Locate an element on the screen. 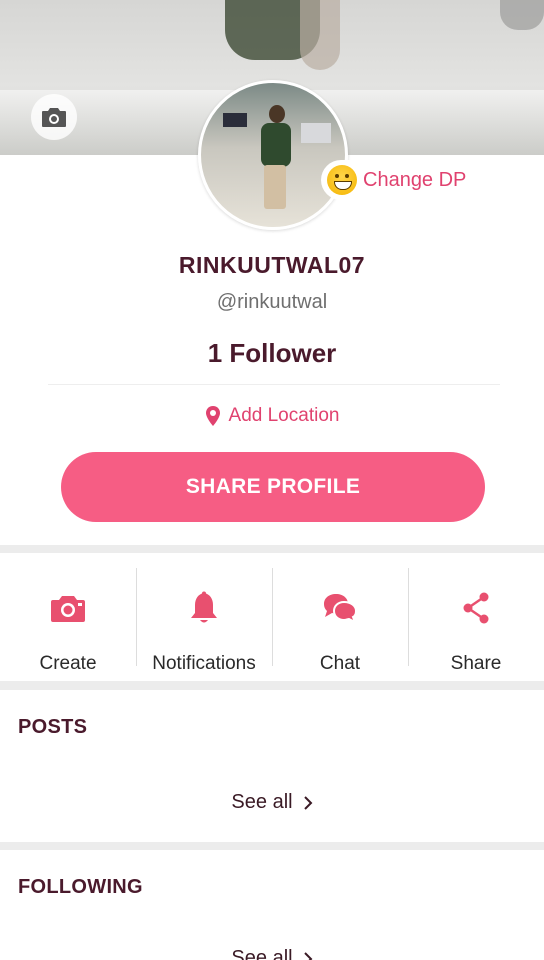 The image size is (544, 960). followers-count: 1 Follower is located at coordinates (272, 353).